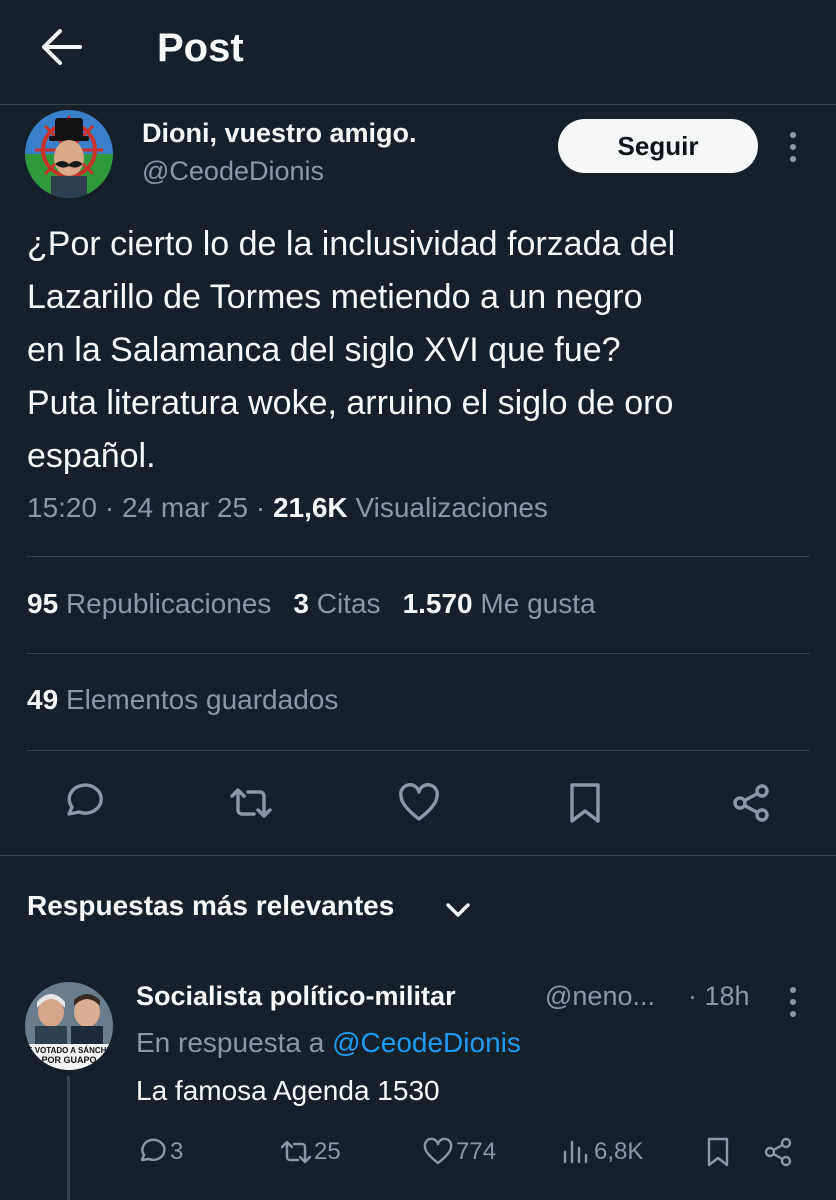 Image resolution: width=836 pixels, height=1200 pixels. Describe the element at coordinates (296, 996) in the screenshot. I see `reply-author-name: Socialista político-militar` at that location.